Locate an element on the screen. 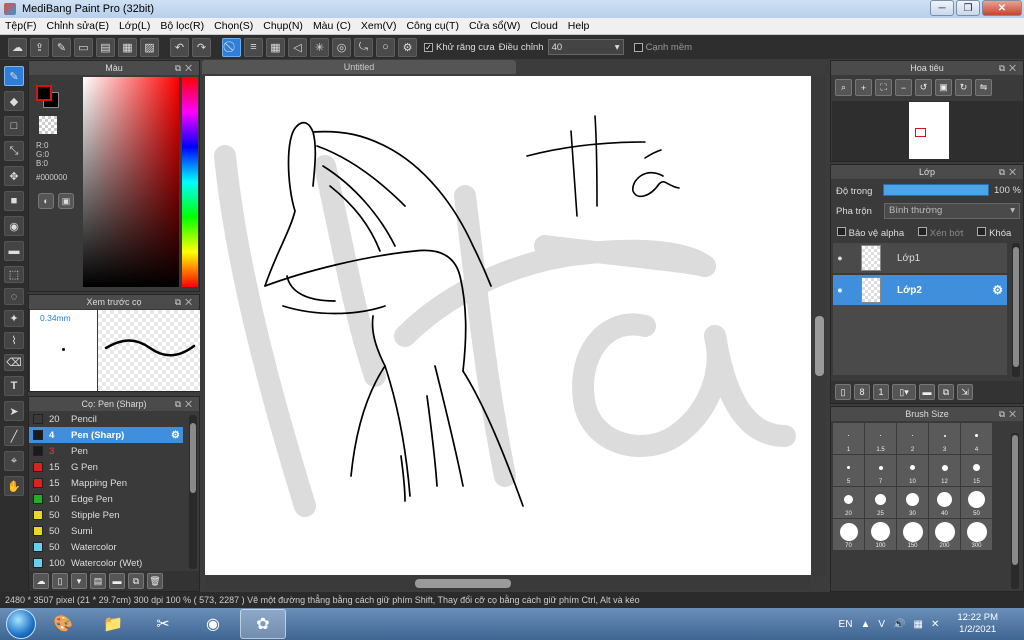 This screenshot has width=1024, height=640. canvas-horizontal-scrollbar is located at coordinates (508, 583).